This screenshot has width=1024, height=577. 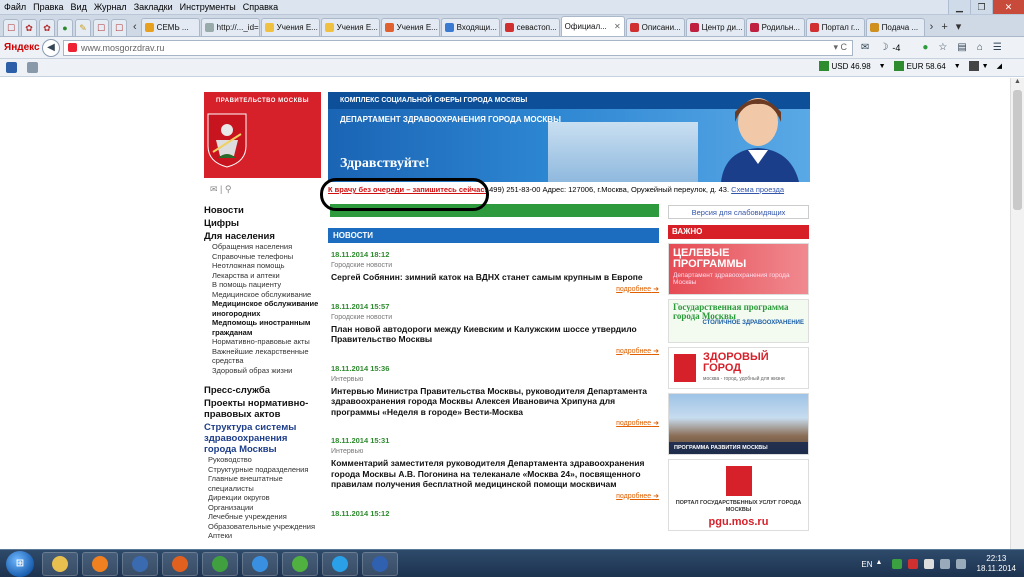 I want to click on scrollbar-thumb, so click(x=1017, y=150).